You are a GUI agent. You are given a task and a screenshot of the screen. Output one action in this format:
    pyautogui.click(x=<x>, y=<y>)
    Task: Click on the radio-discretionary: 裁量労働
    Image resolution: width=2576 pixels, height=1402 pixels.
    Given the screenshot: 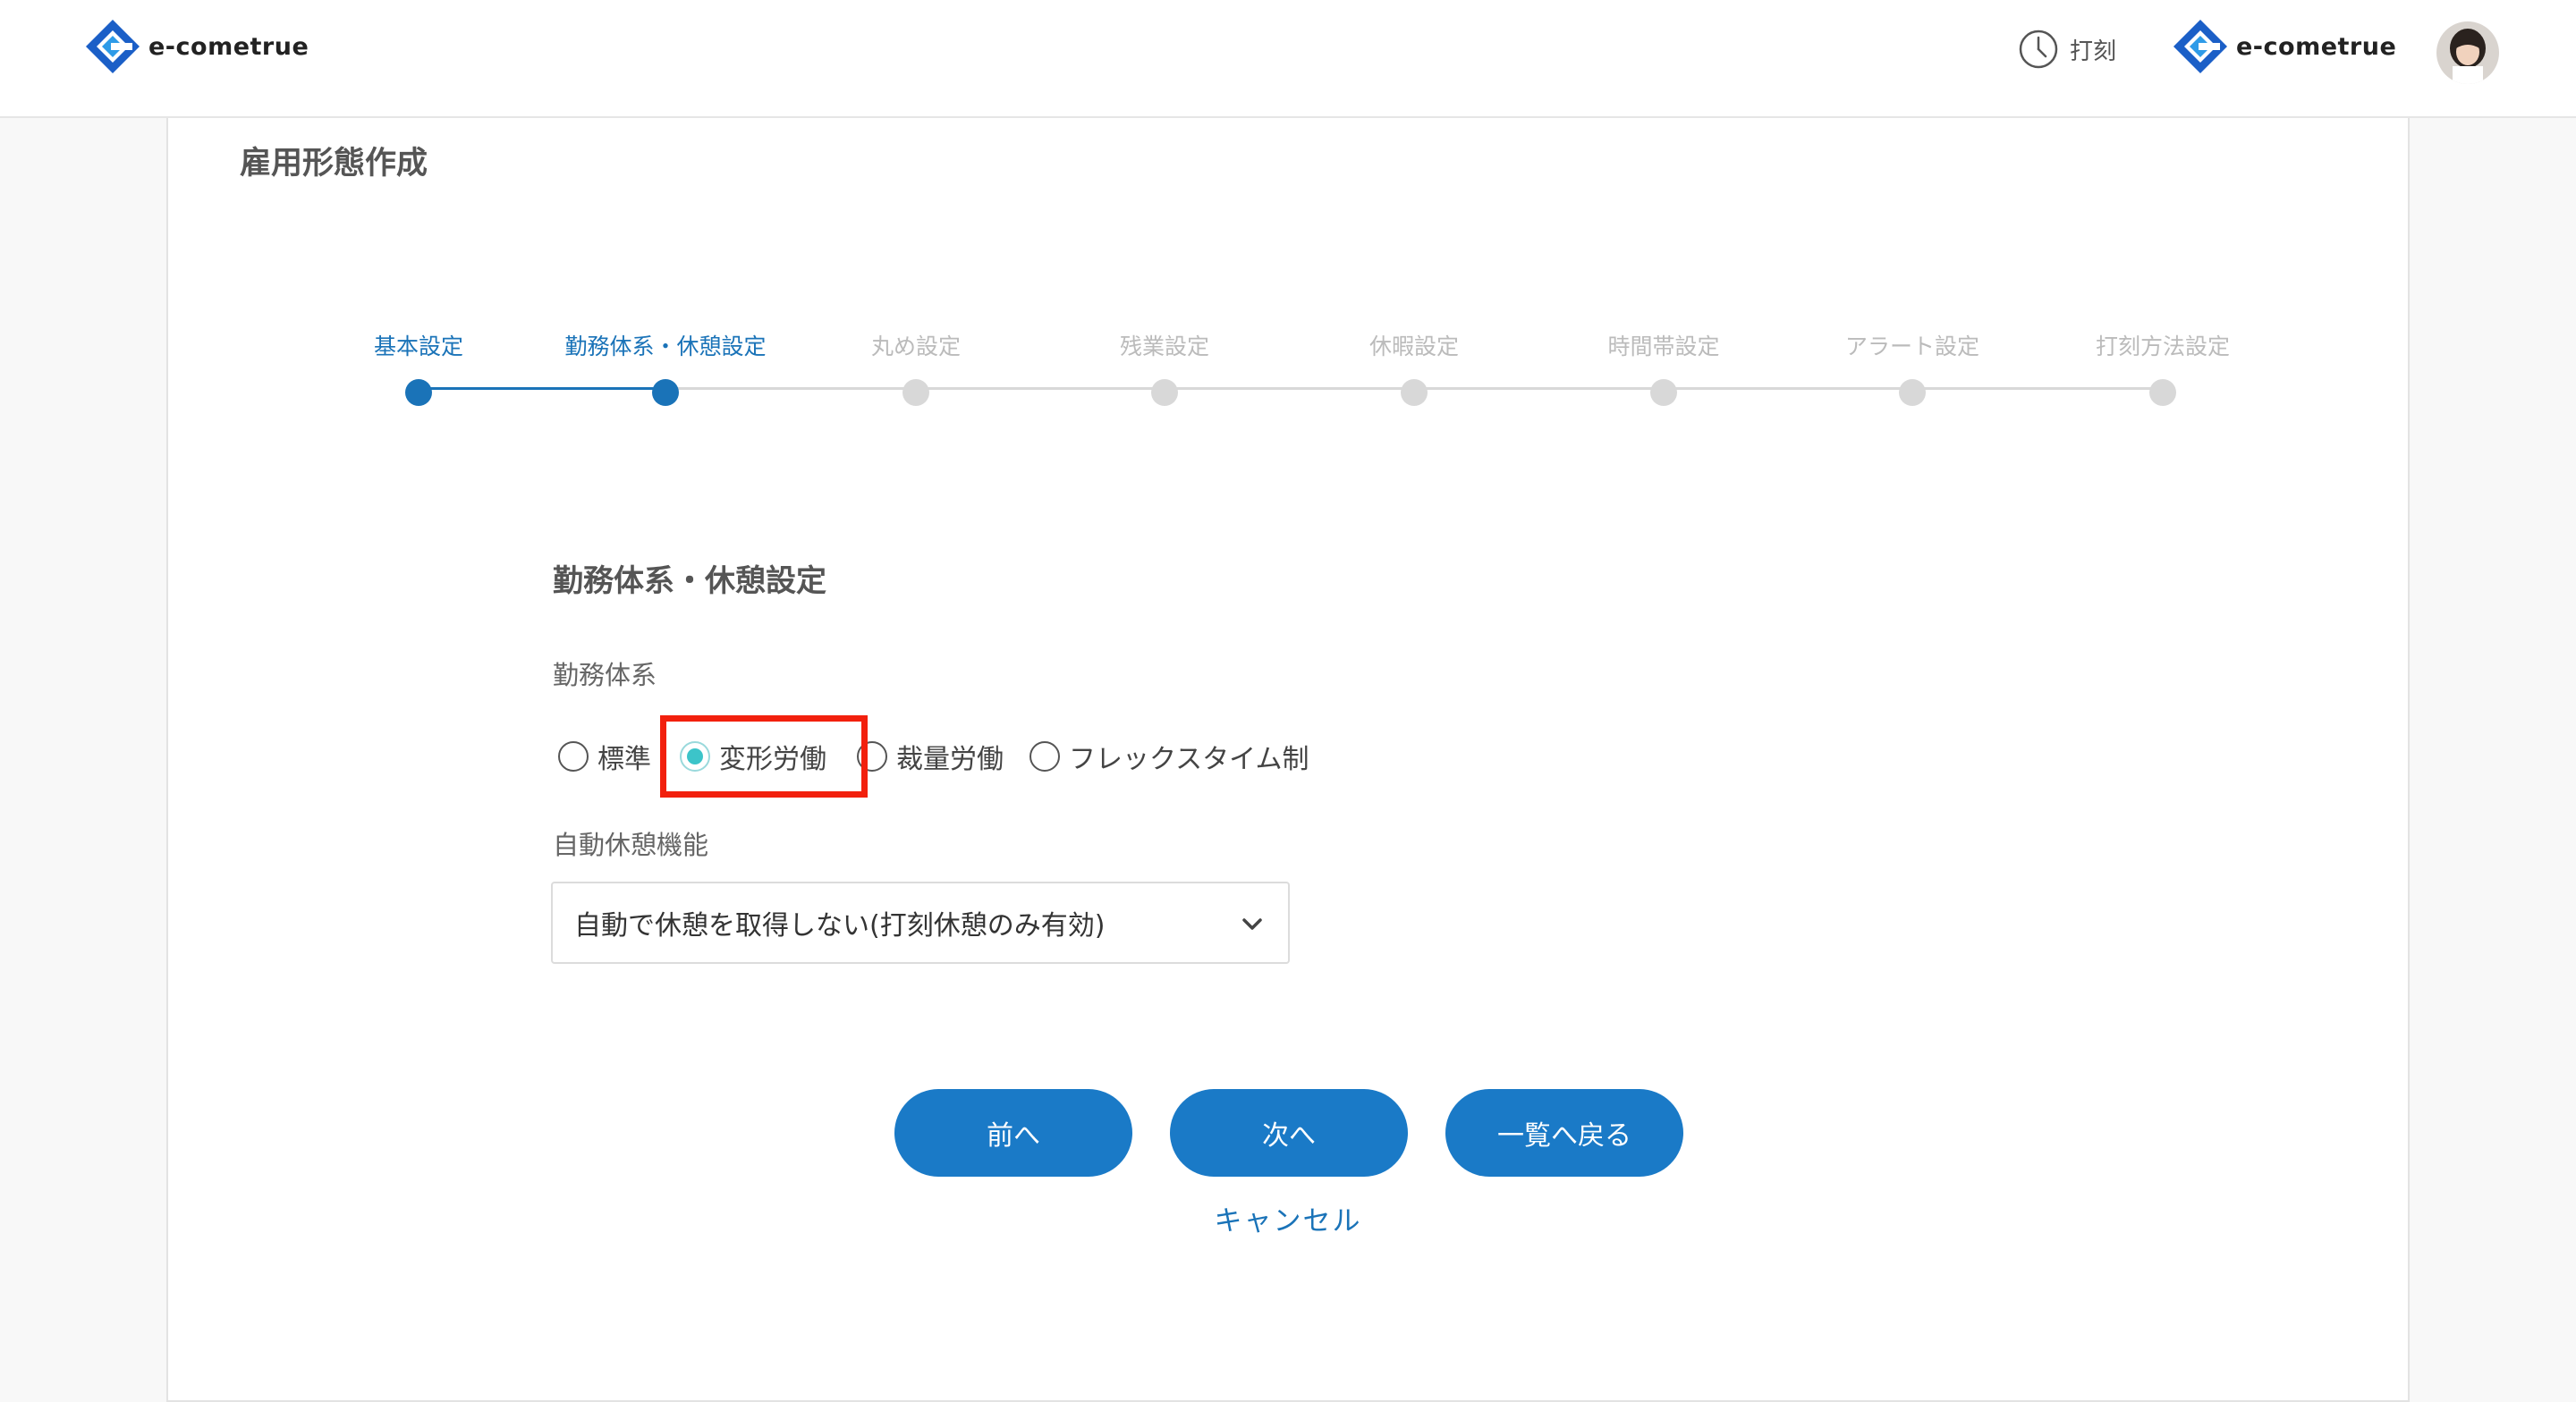 What is the action you would take?
    pyautogui.click(x=930, y=756)
    